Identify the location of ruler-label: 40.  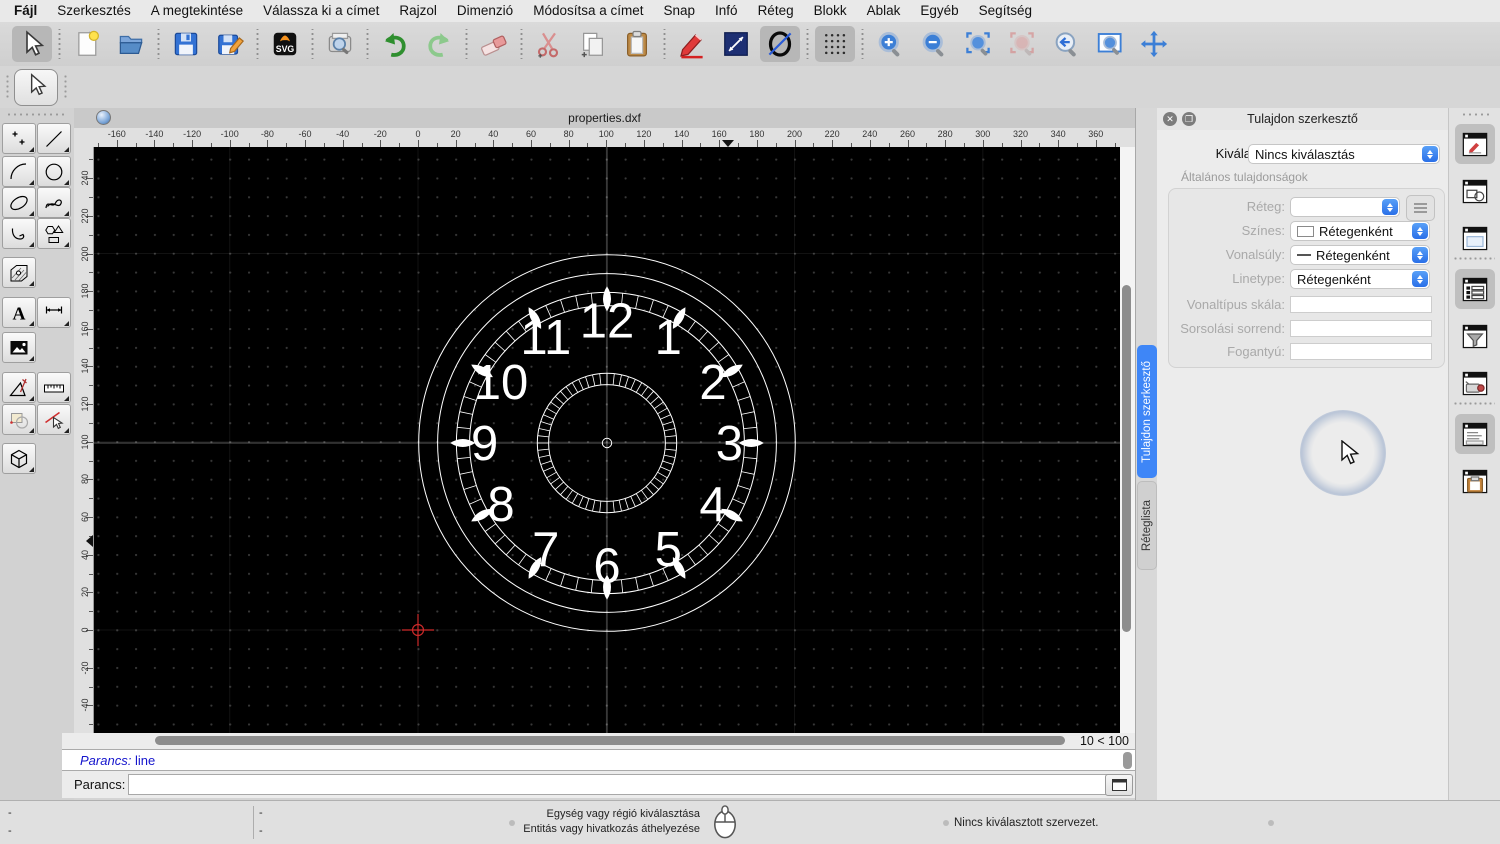
(85, 554).